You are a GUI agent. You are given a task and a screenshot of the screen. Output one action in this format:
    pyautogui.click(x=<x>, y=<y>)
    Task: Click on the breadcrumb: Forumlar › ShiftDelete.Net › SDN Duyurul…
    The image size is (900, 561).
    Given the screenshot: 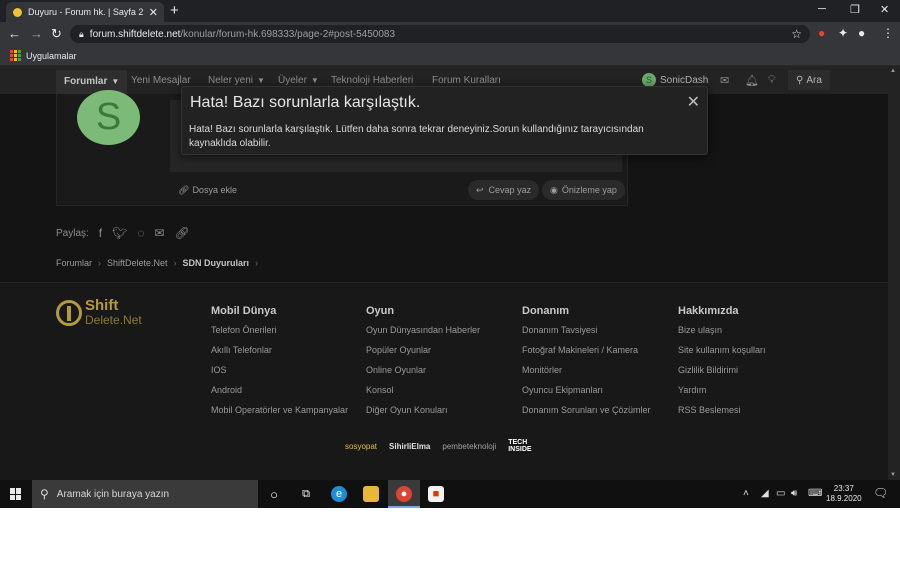 What is the action you would take?
    pyautogui.click(x=157, y=263)
    